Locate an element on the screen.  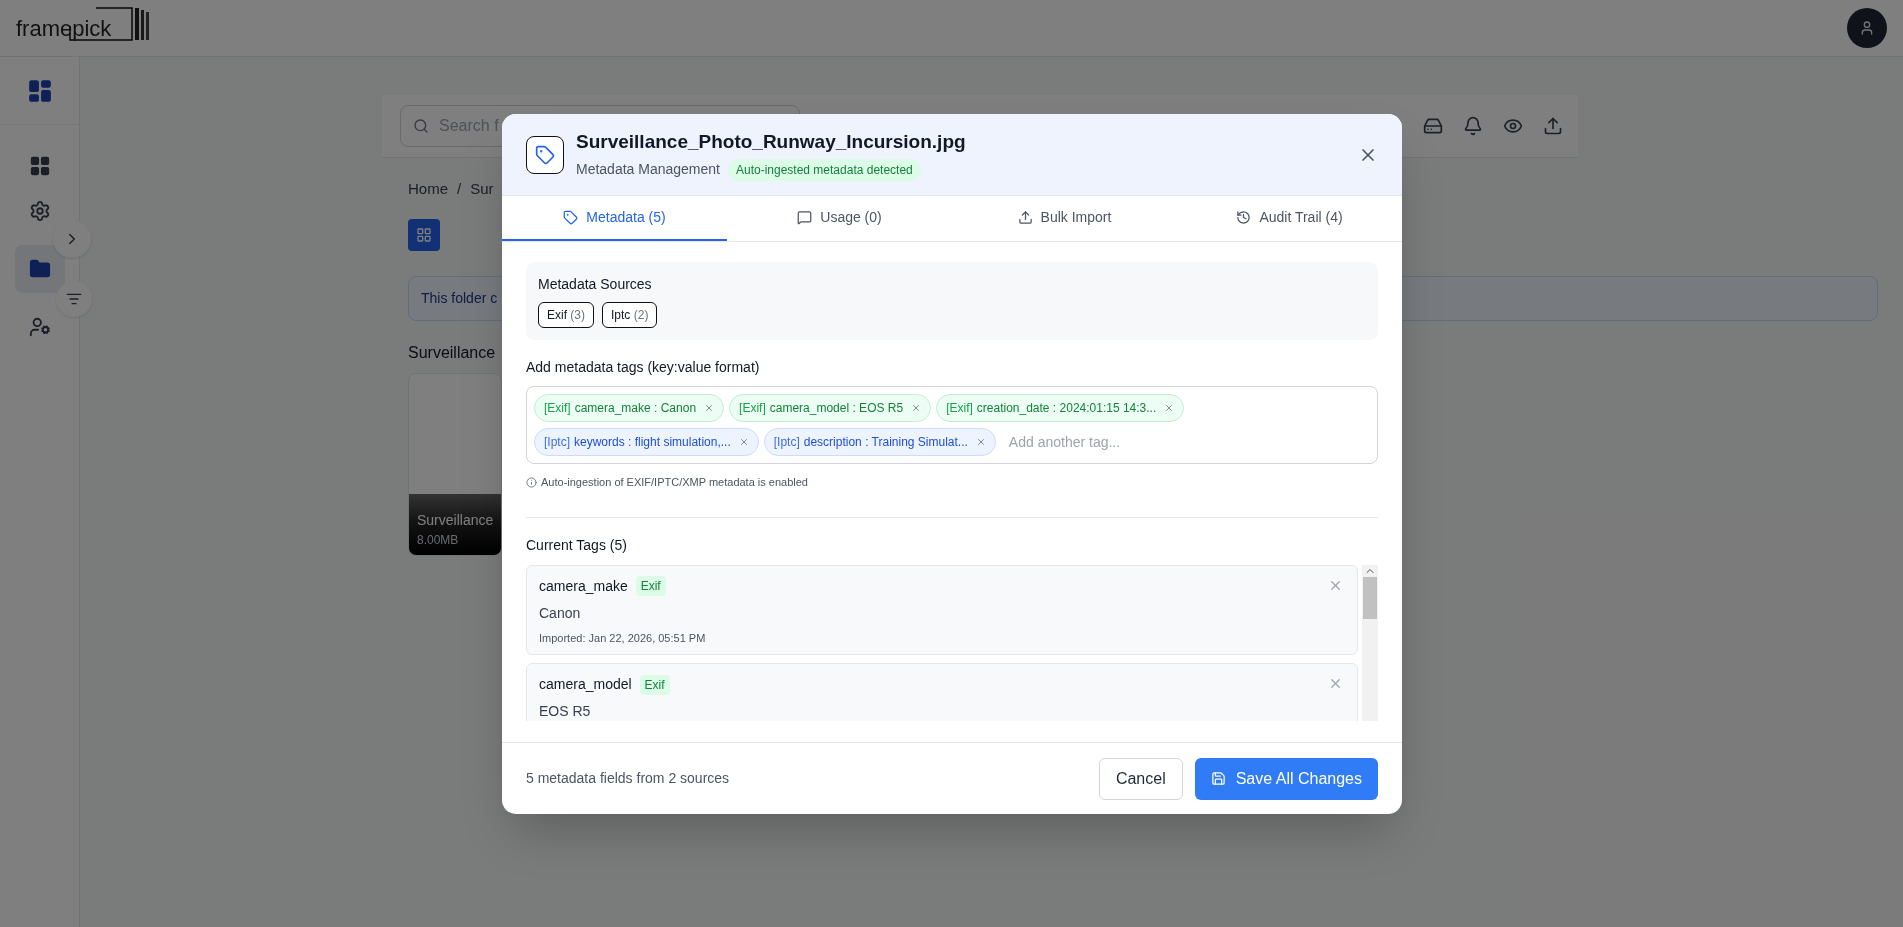
tag-value: Canon is located at coordinates (560, 613).